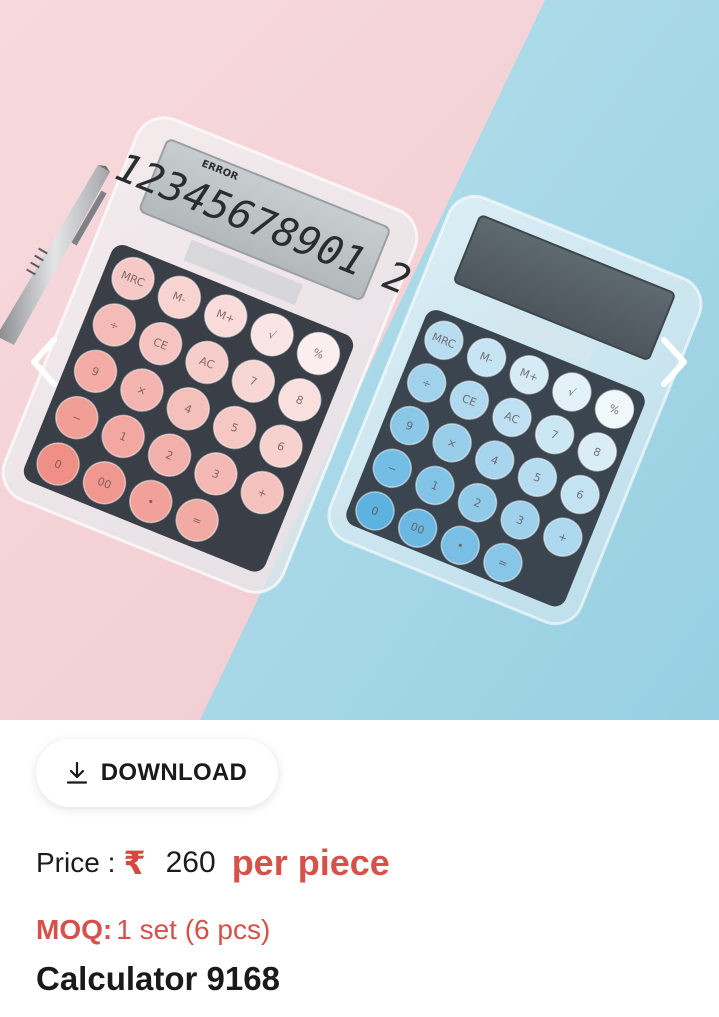  What do you see at coordinates (310, 862) in the screenshot?
I see `price-unit: per piece` at bounding box center [310, 862].